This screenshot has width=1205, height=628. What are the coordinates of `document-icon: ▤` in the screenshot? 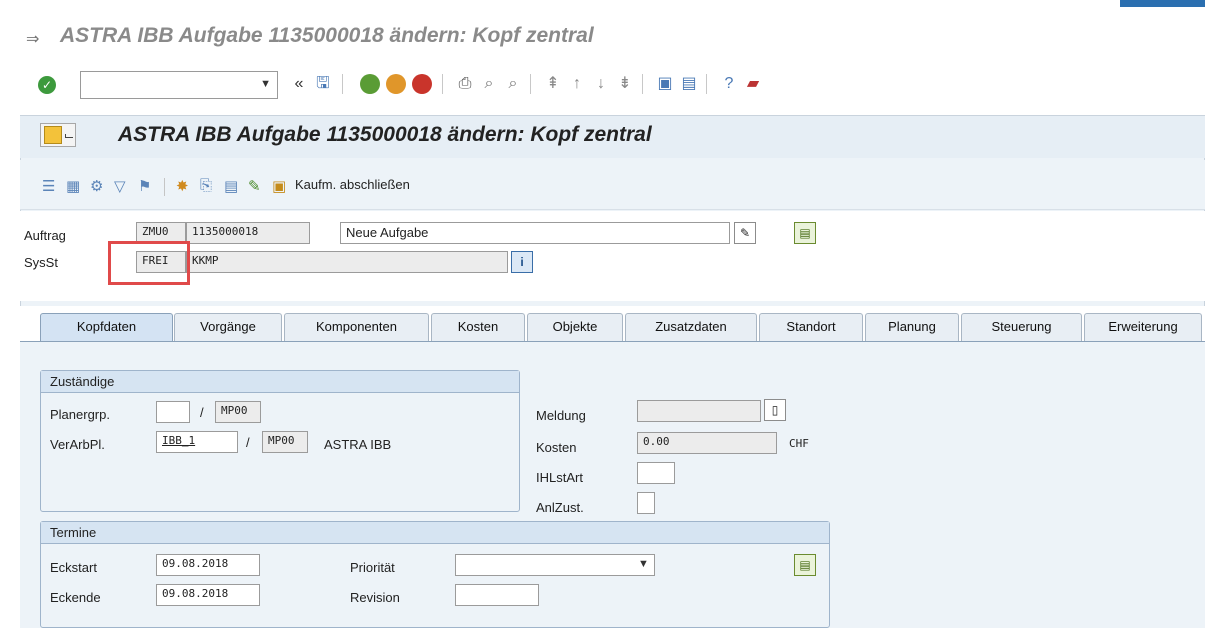 It's located at (231, 186).